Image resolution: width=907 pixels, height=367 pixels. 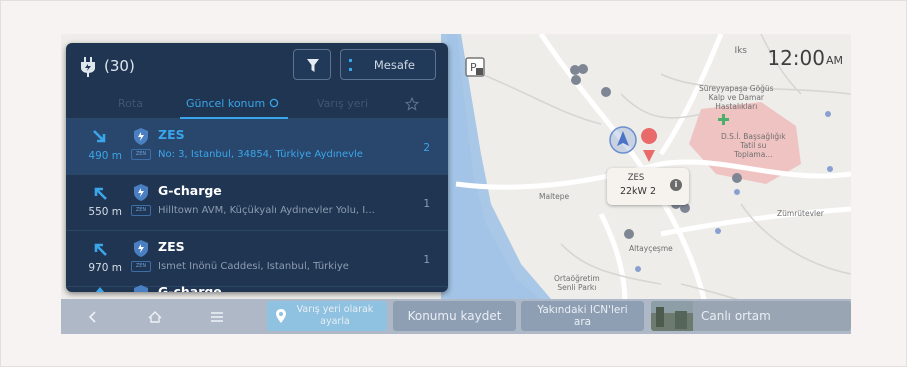 I want to click on tab-bar: Rota Güncel konum Varış yeri, so click(x=257, y=105).